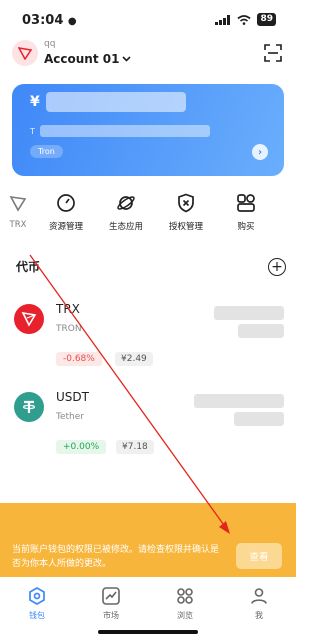 This screenshot has width=320, height=643. Describe the element at coordinates (72, 397) in the screenshot. I see `token-symbol: USDT` at that location.